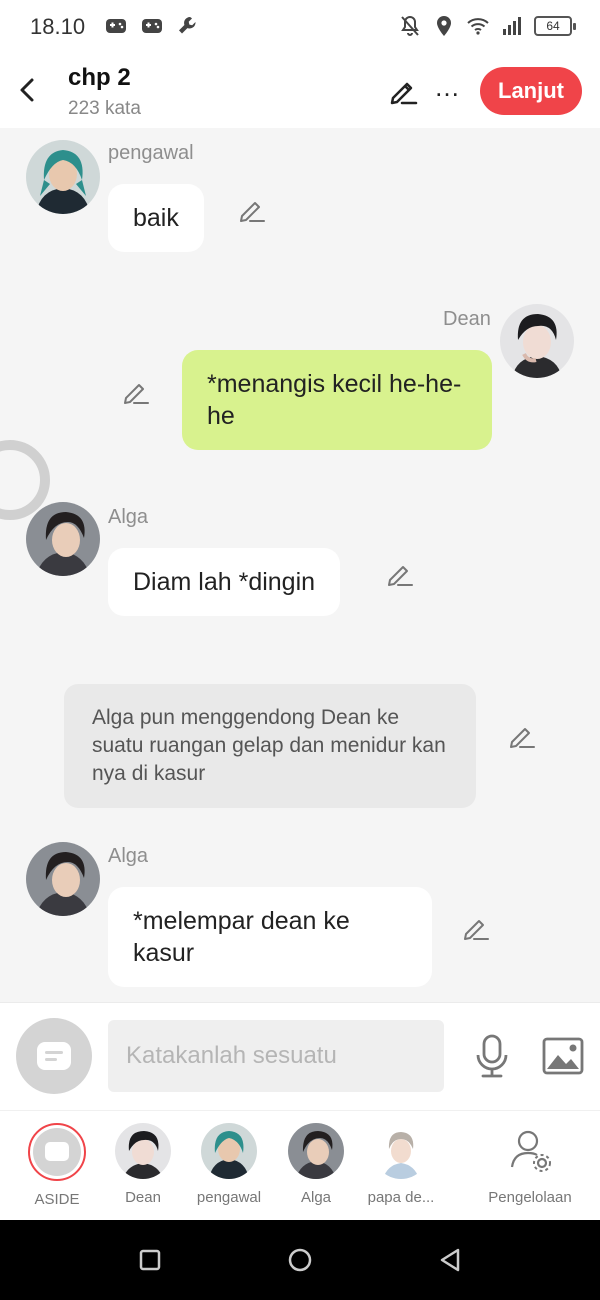 The height and width of the screenshot is (1300, 600). I want to click on chapter-header: chp 2 223 kata … Lanjut, so click(300, 92).